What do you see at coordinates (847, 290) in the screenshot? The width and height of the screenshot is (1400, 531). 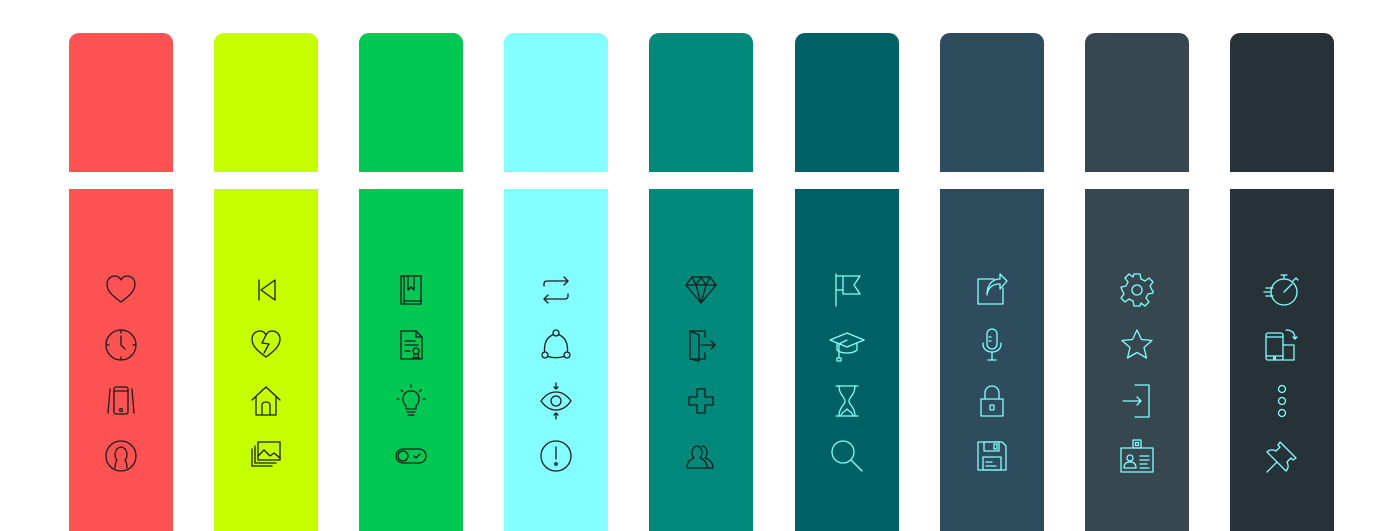 I see `flag-icon` at bounding box center [847, 290].